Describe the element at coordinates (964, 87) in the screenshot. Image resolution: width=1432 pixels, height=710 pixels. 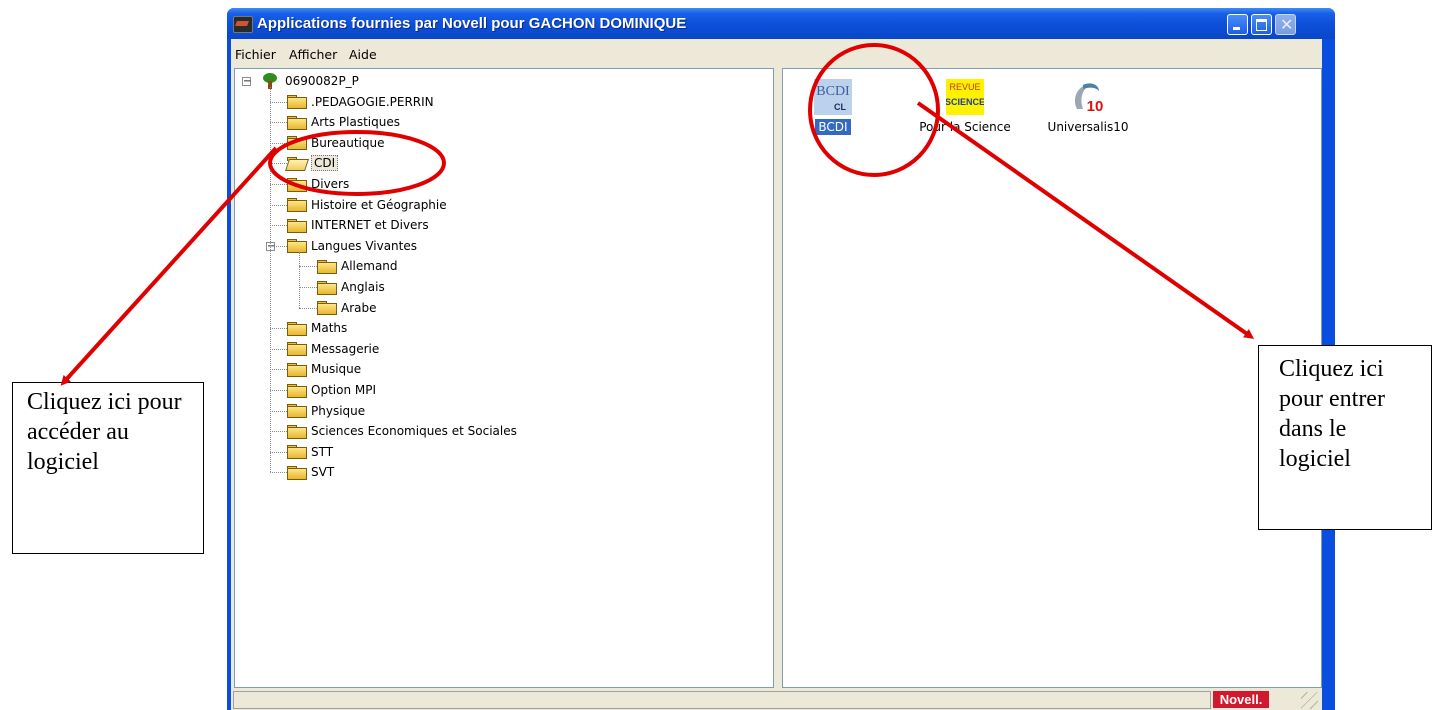
I see `svg-text: REVUE` at that location.